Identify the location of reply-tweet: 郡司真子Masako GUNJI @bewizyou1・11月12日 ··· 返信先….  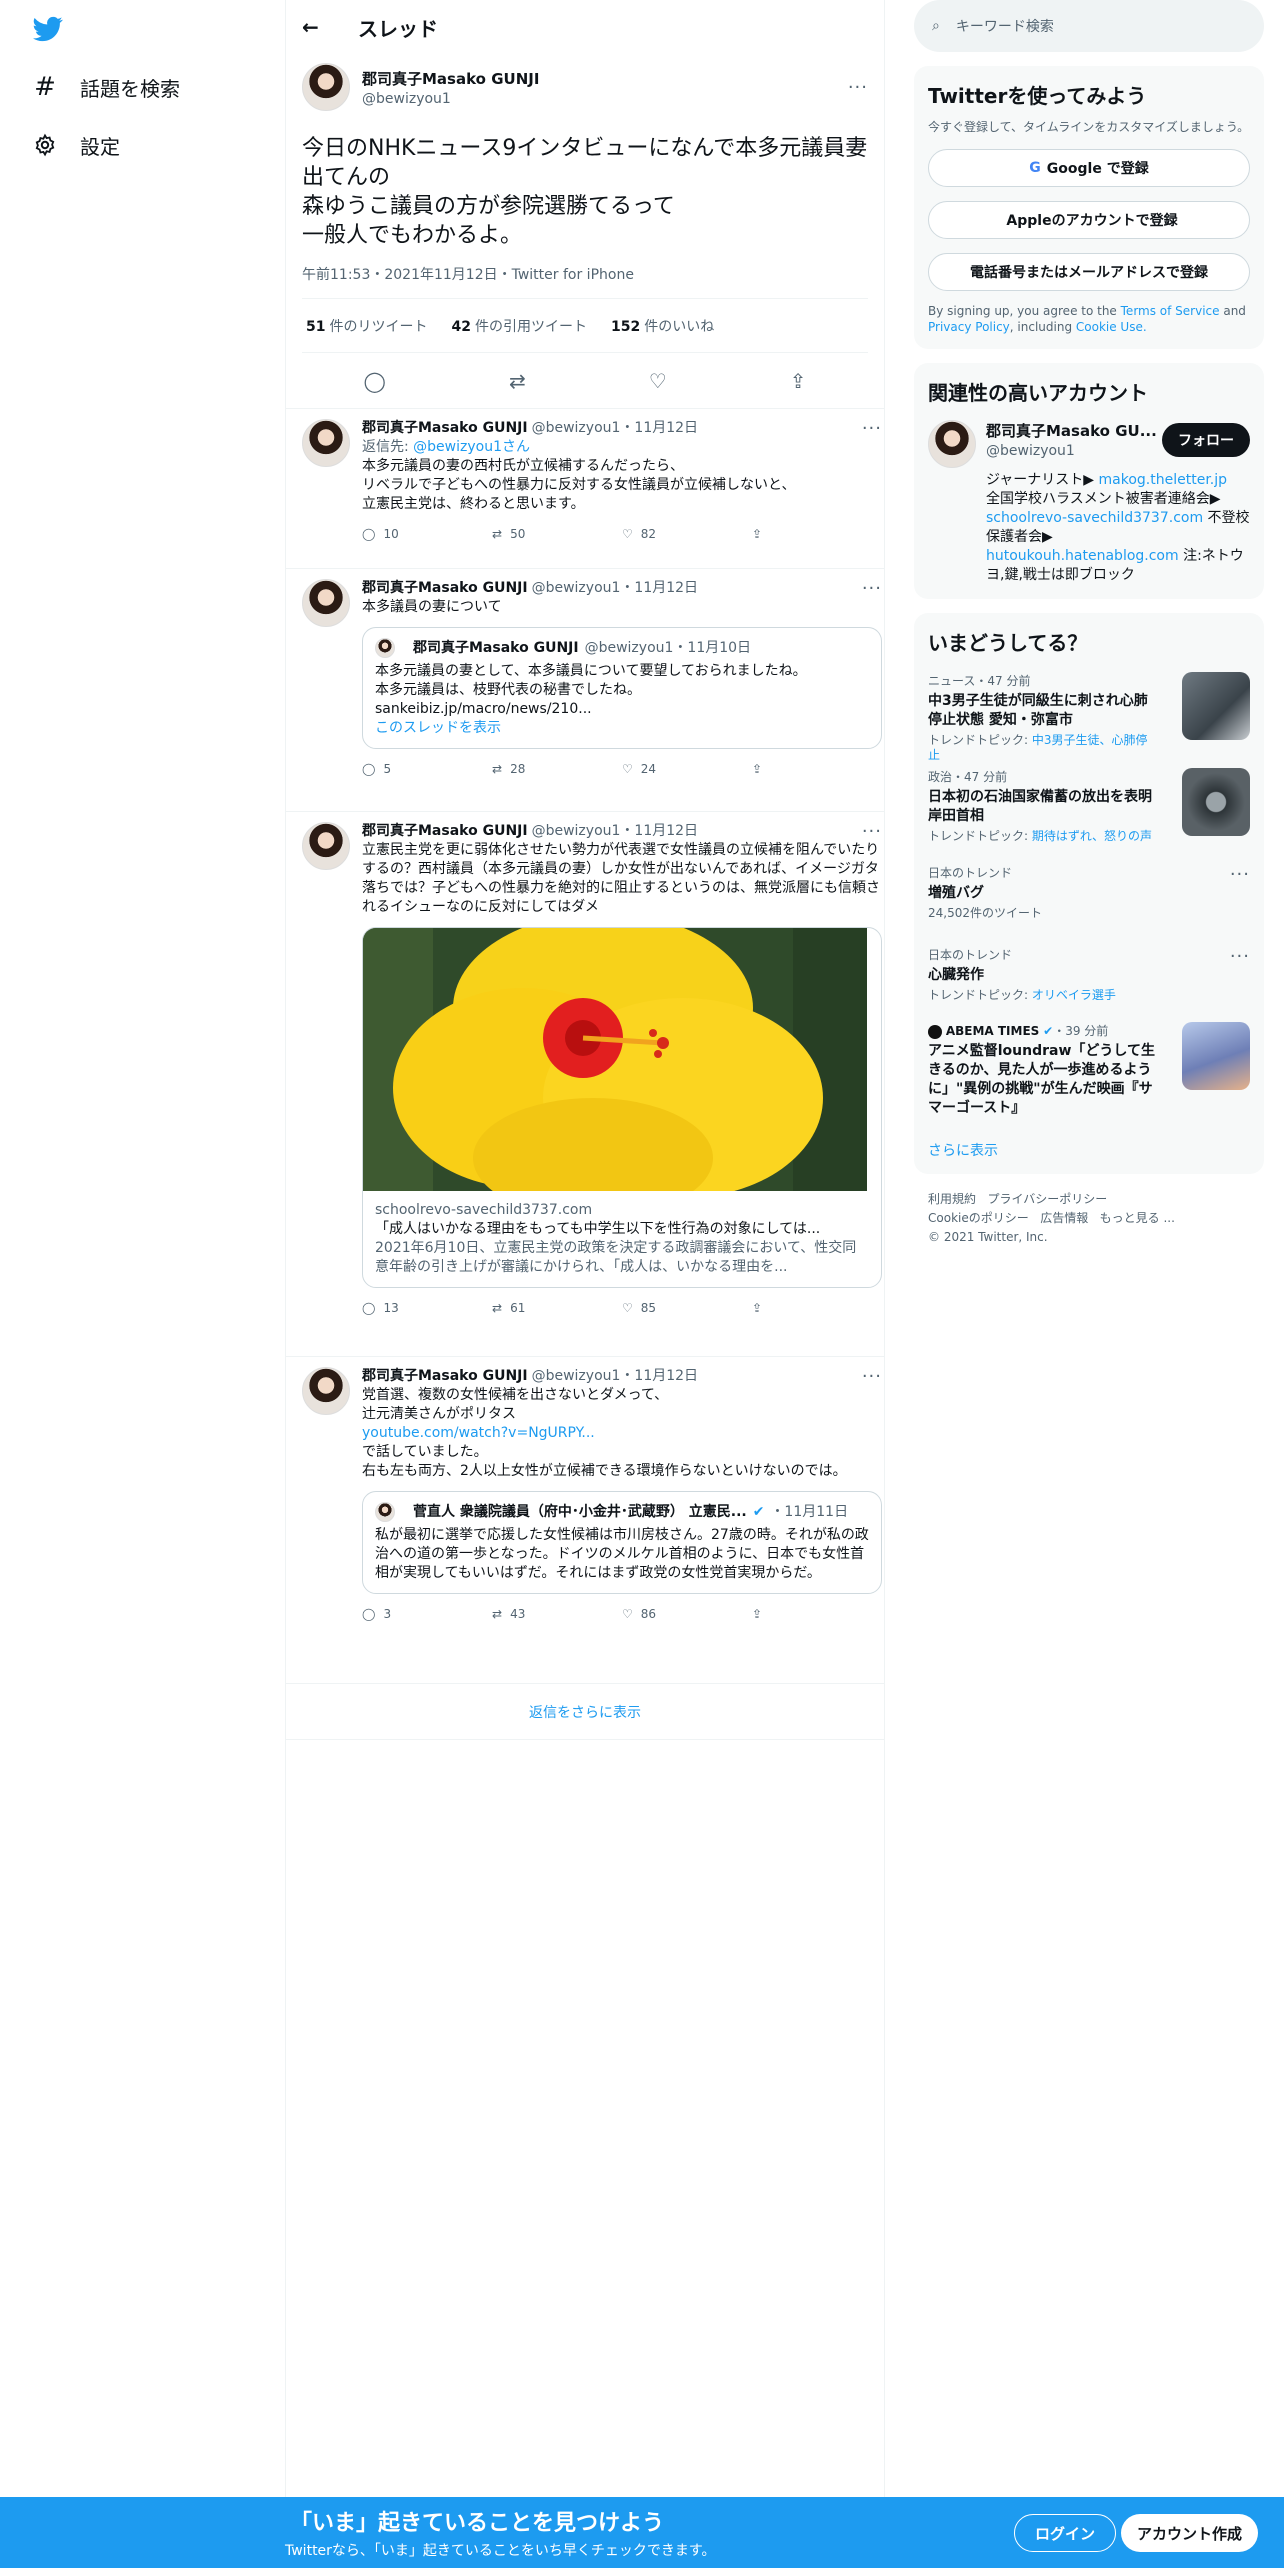
(585, 489).